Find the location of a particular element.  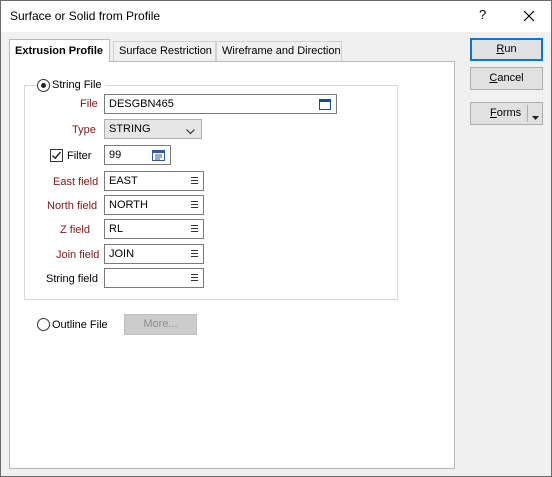

check-icon is located at coordinates (57, 155).